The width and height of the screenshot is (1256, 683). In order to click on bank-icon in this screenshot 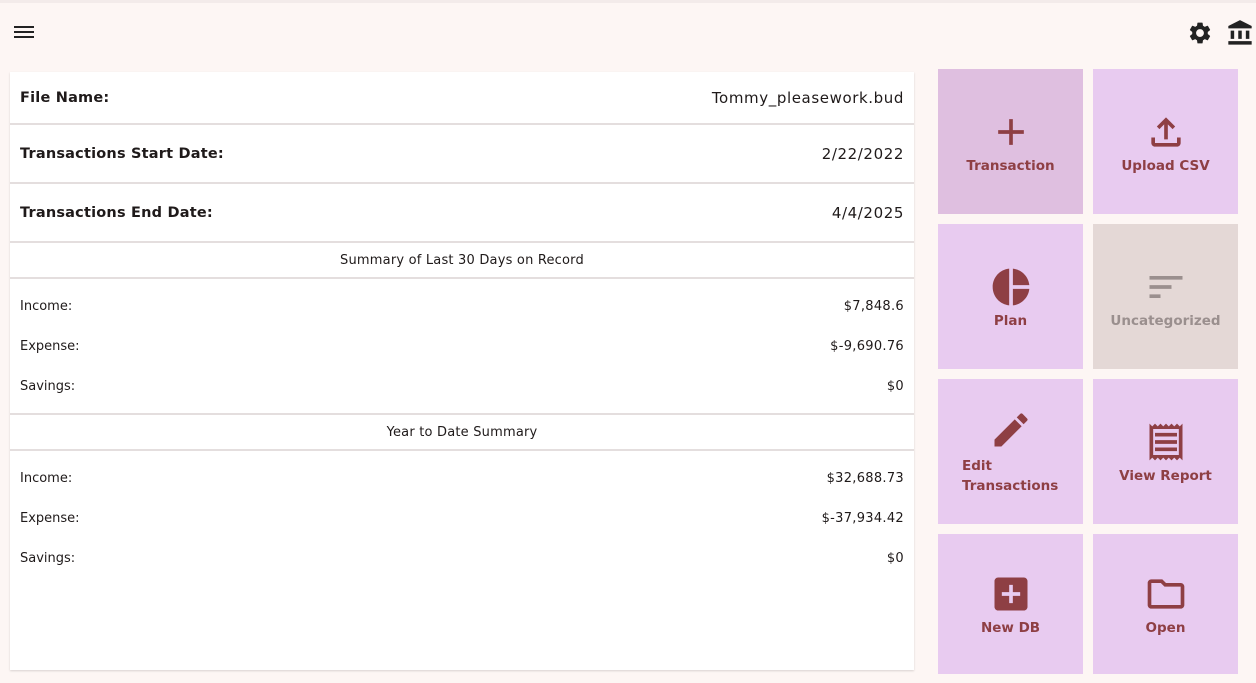, I will do `click(1240, 33)`.